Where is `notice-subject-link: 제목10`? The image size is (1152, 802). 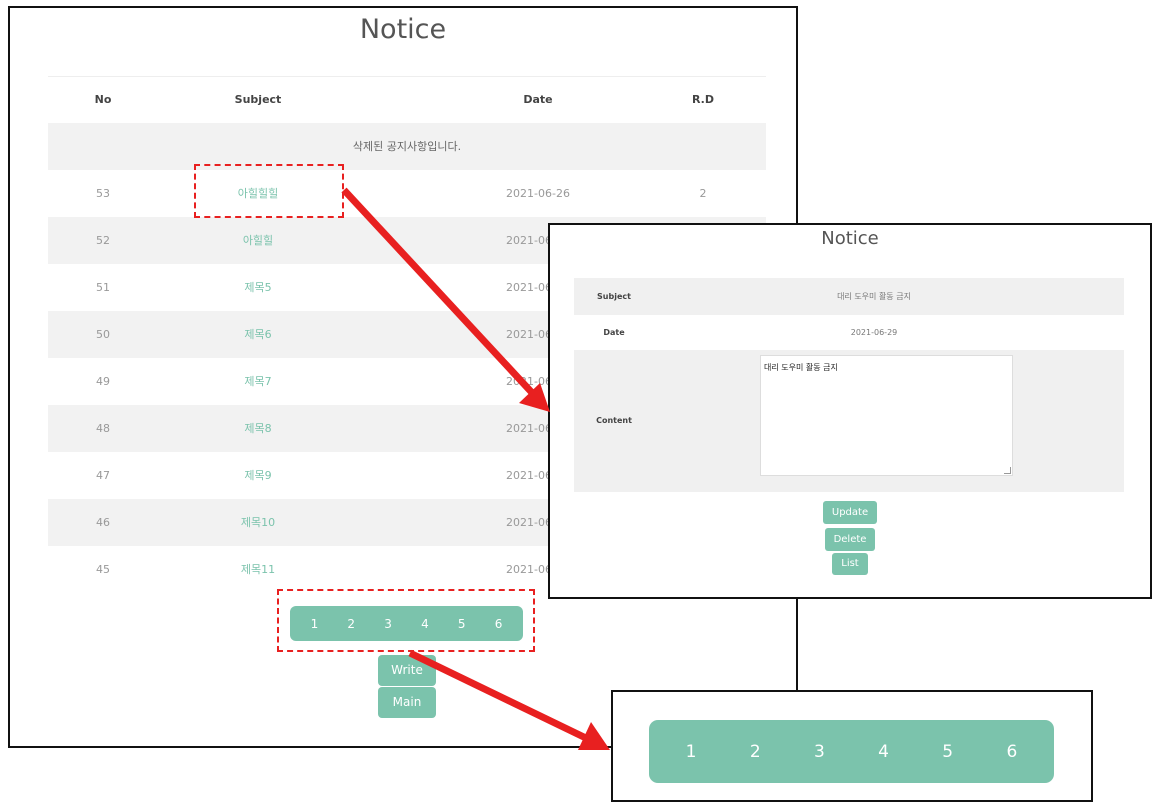
notice-subject-link: 제목10 is located at coordinates (258, 522).